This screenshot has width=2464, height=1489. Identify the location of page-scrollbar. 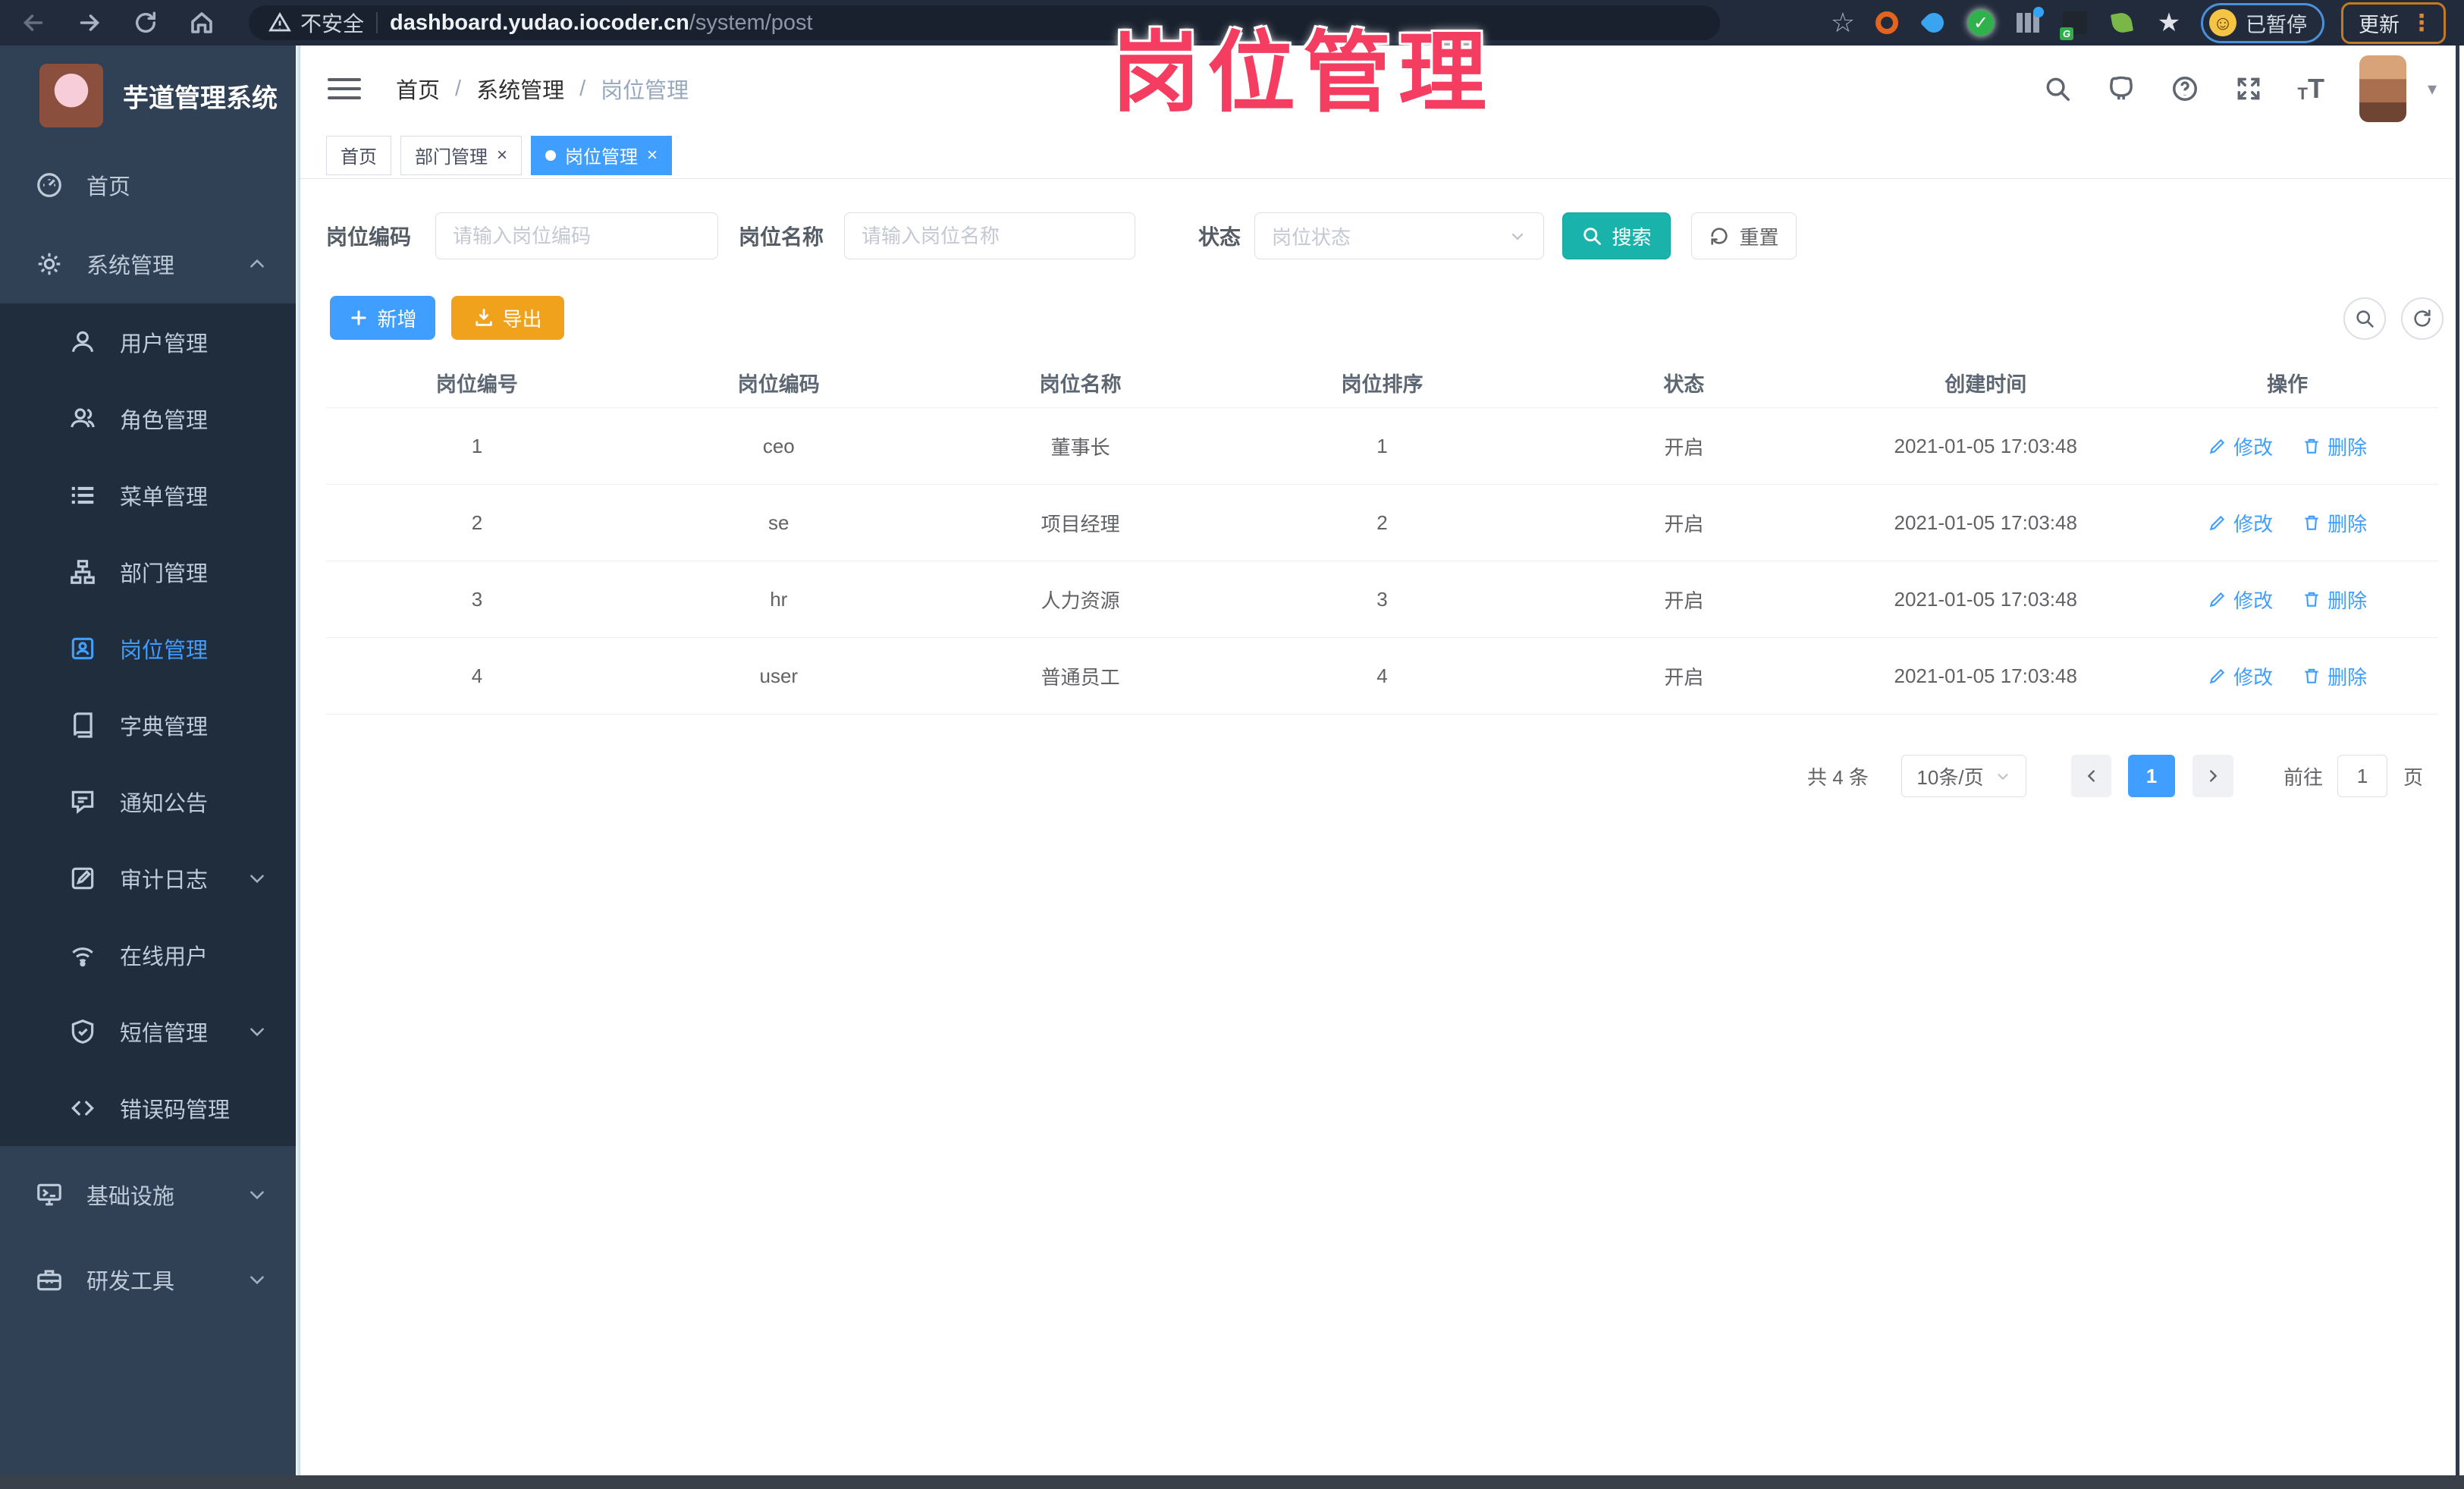
(2458, 760).